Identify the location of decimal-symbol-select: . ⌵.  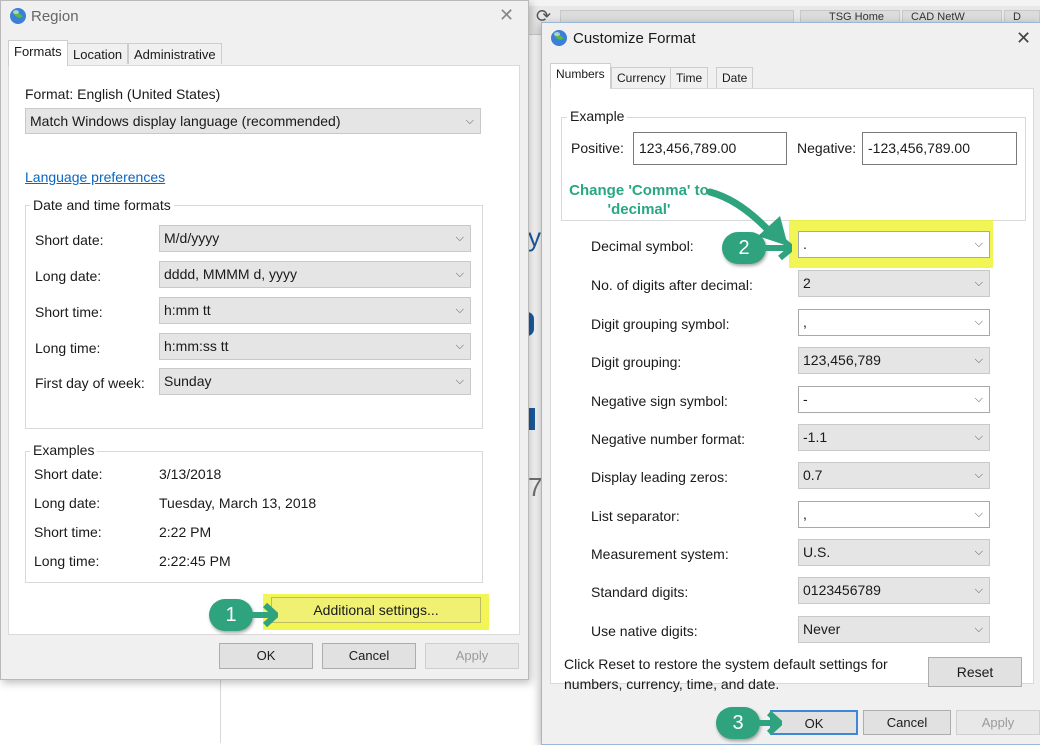
(894, 244).